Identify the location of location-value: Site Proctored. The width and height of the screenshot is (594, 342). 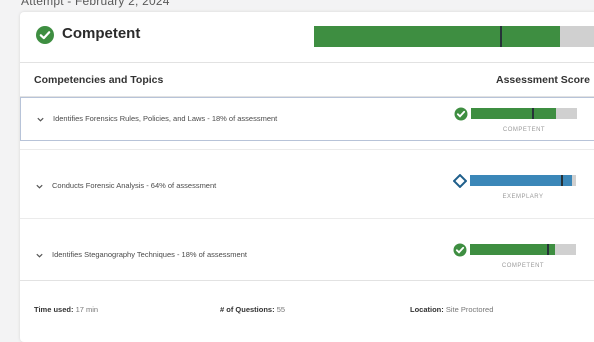
(469, 309).